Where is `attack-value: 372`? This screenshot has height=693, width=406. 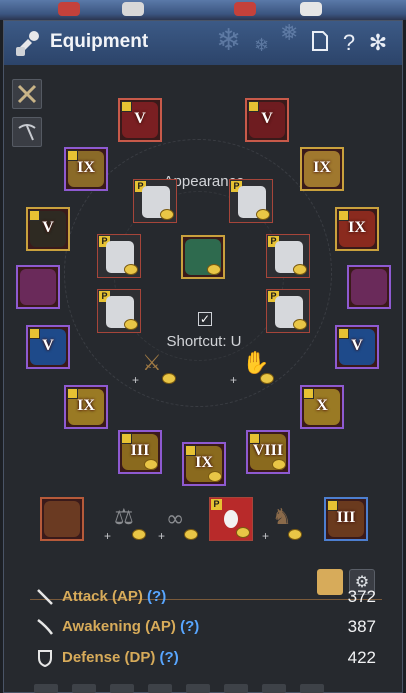 attack-value: 372 is located at coordinates (361, 596).